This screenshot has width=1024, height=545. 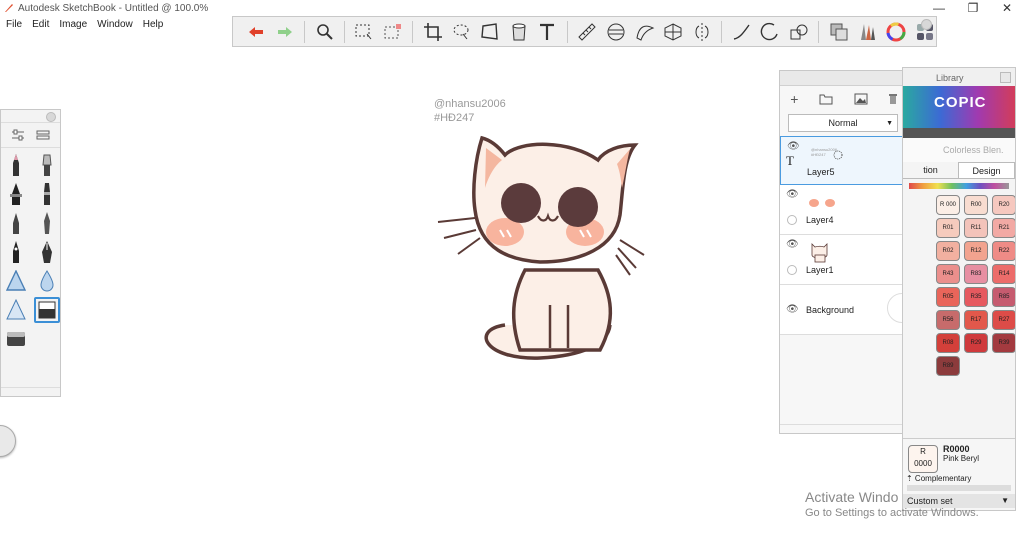 What do you see at coordinates (976, 228) in the screenshot?
I see `copic-swatch: R11` at bounding box center [976, 228].